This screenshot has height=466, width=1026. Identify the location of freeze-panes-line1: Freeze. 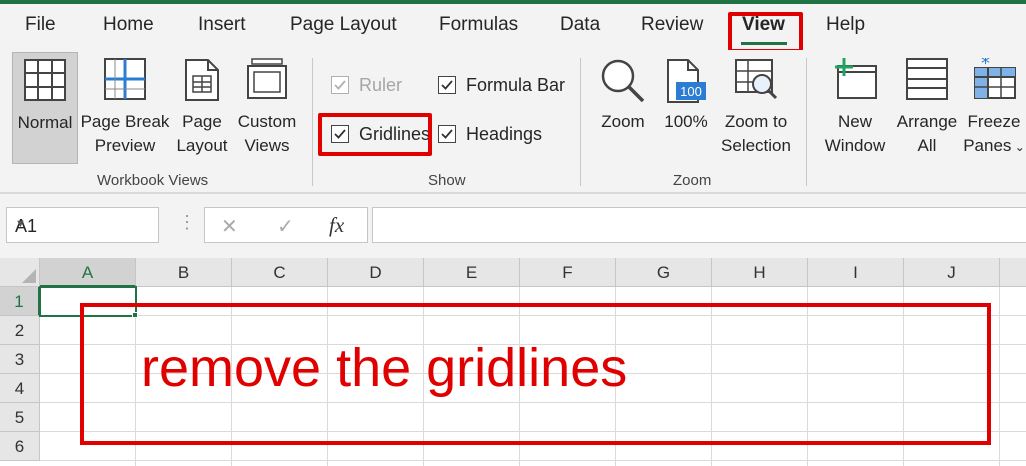
(994, 121).